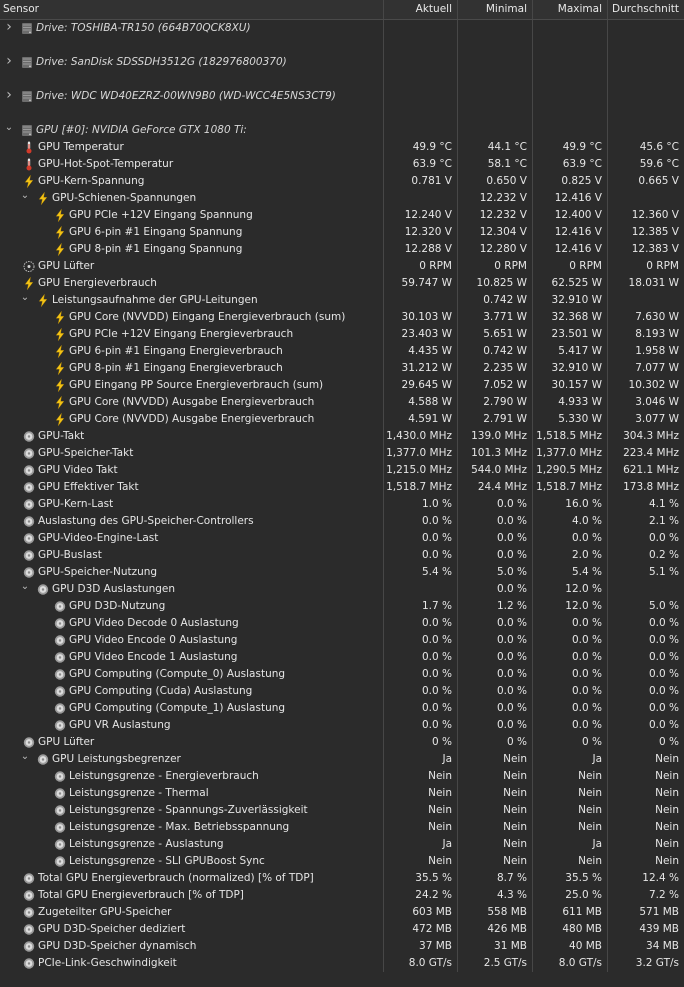  Describe the element at coordinates (43, 198) in the screenshot. I see `lightning-icon` at that location.